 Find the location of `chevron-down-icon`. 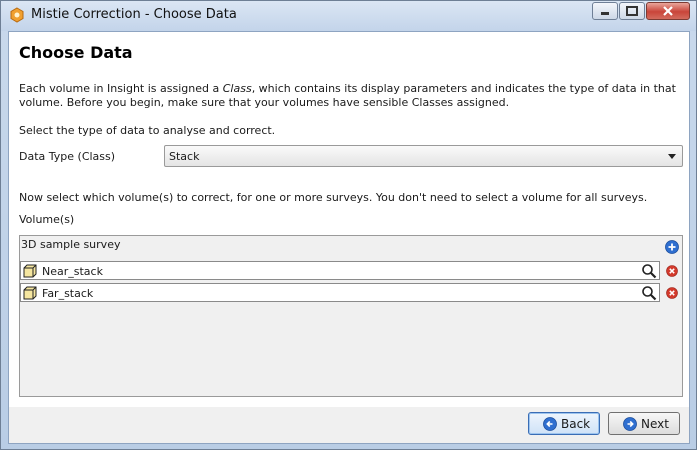

chevron-down-icon is located at coordinates (672, 156).